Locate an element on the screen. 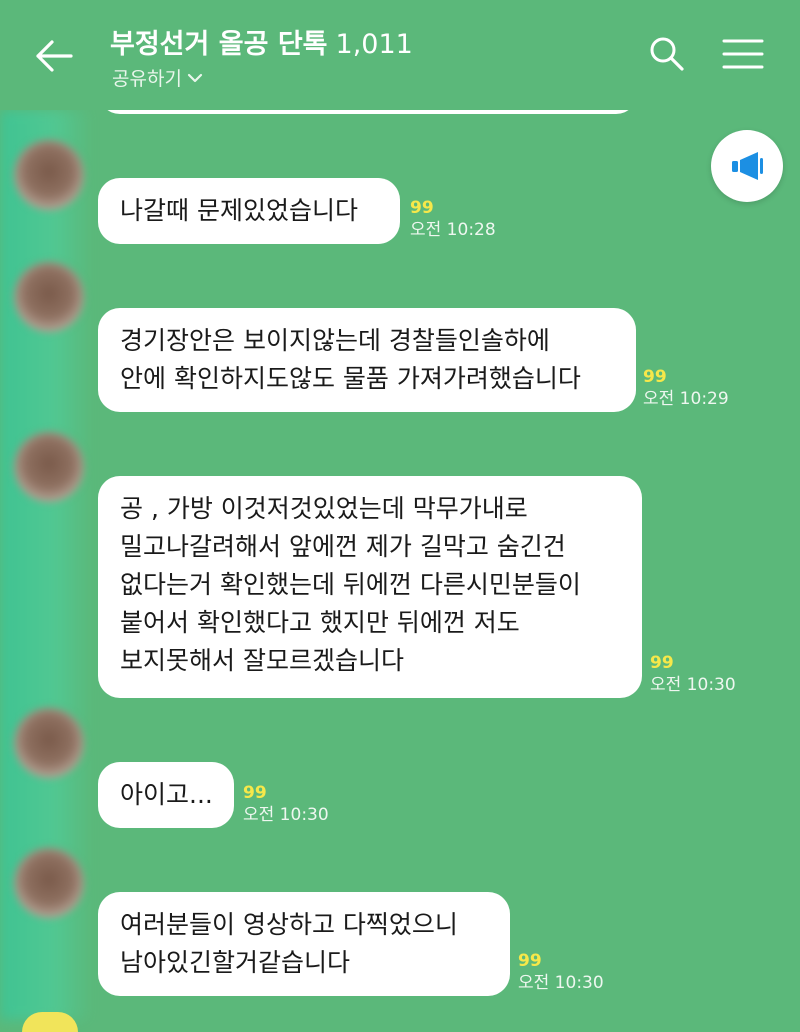 This screenshot has height=1032, width=800. menu-button is located at coordinates (743, 54).